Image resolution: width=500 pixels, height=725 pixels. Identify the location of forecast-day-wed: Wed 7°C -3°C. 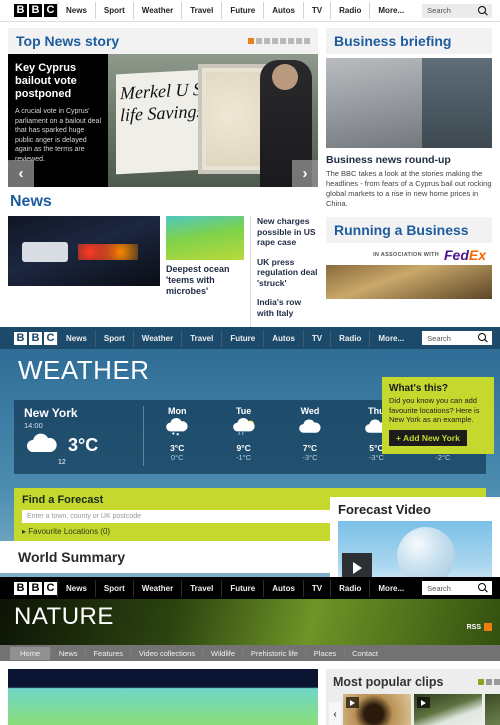
(310, 436).